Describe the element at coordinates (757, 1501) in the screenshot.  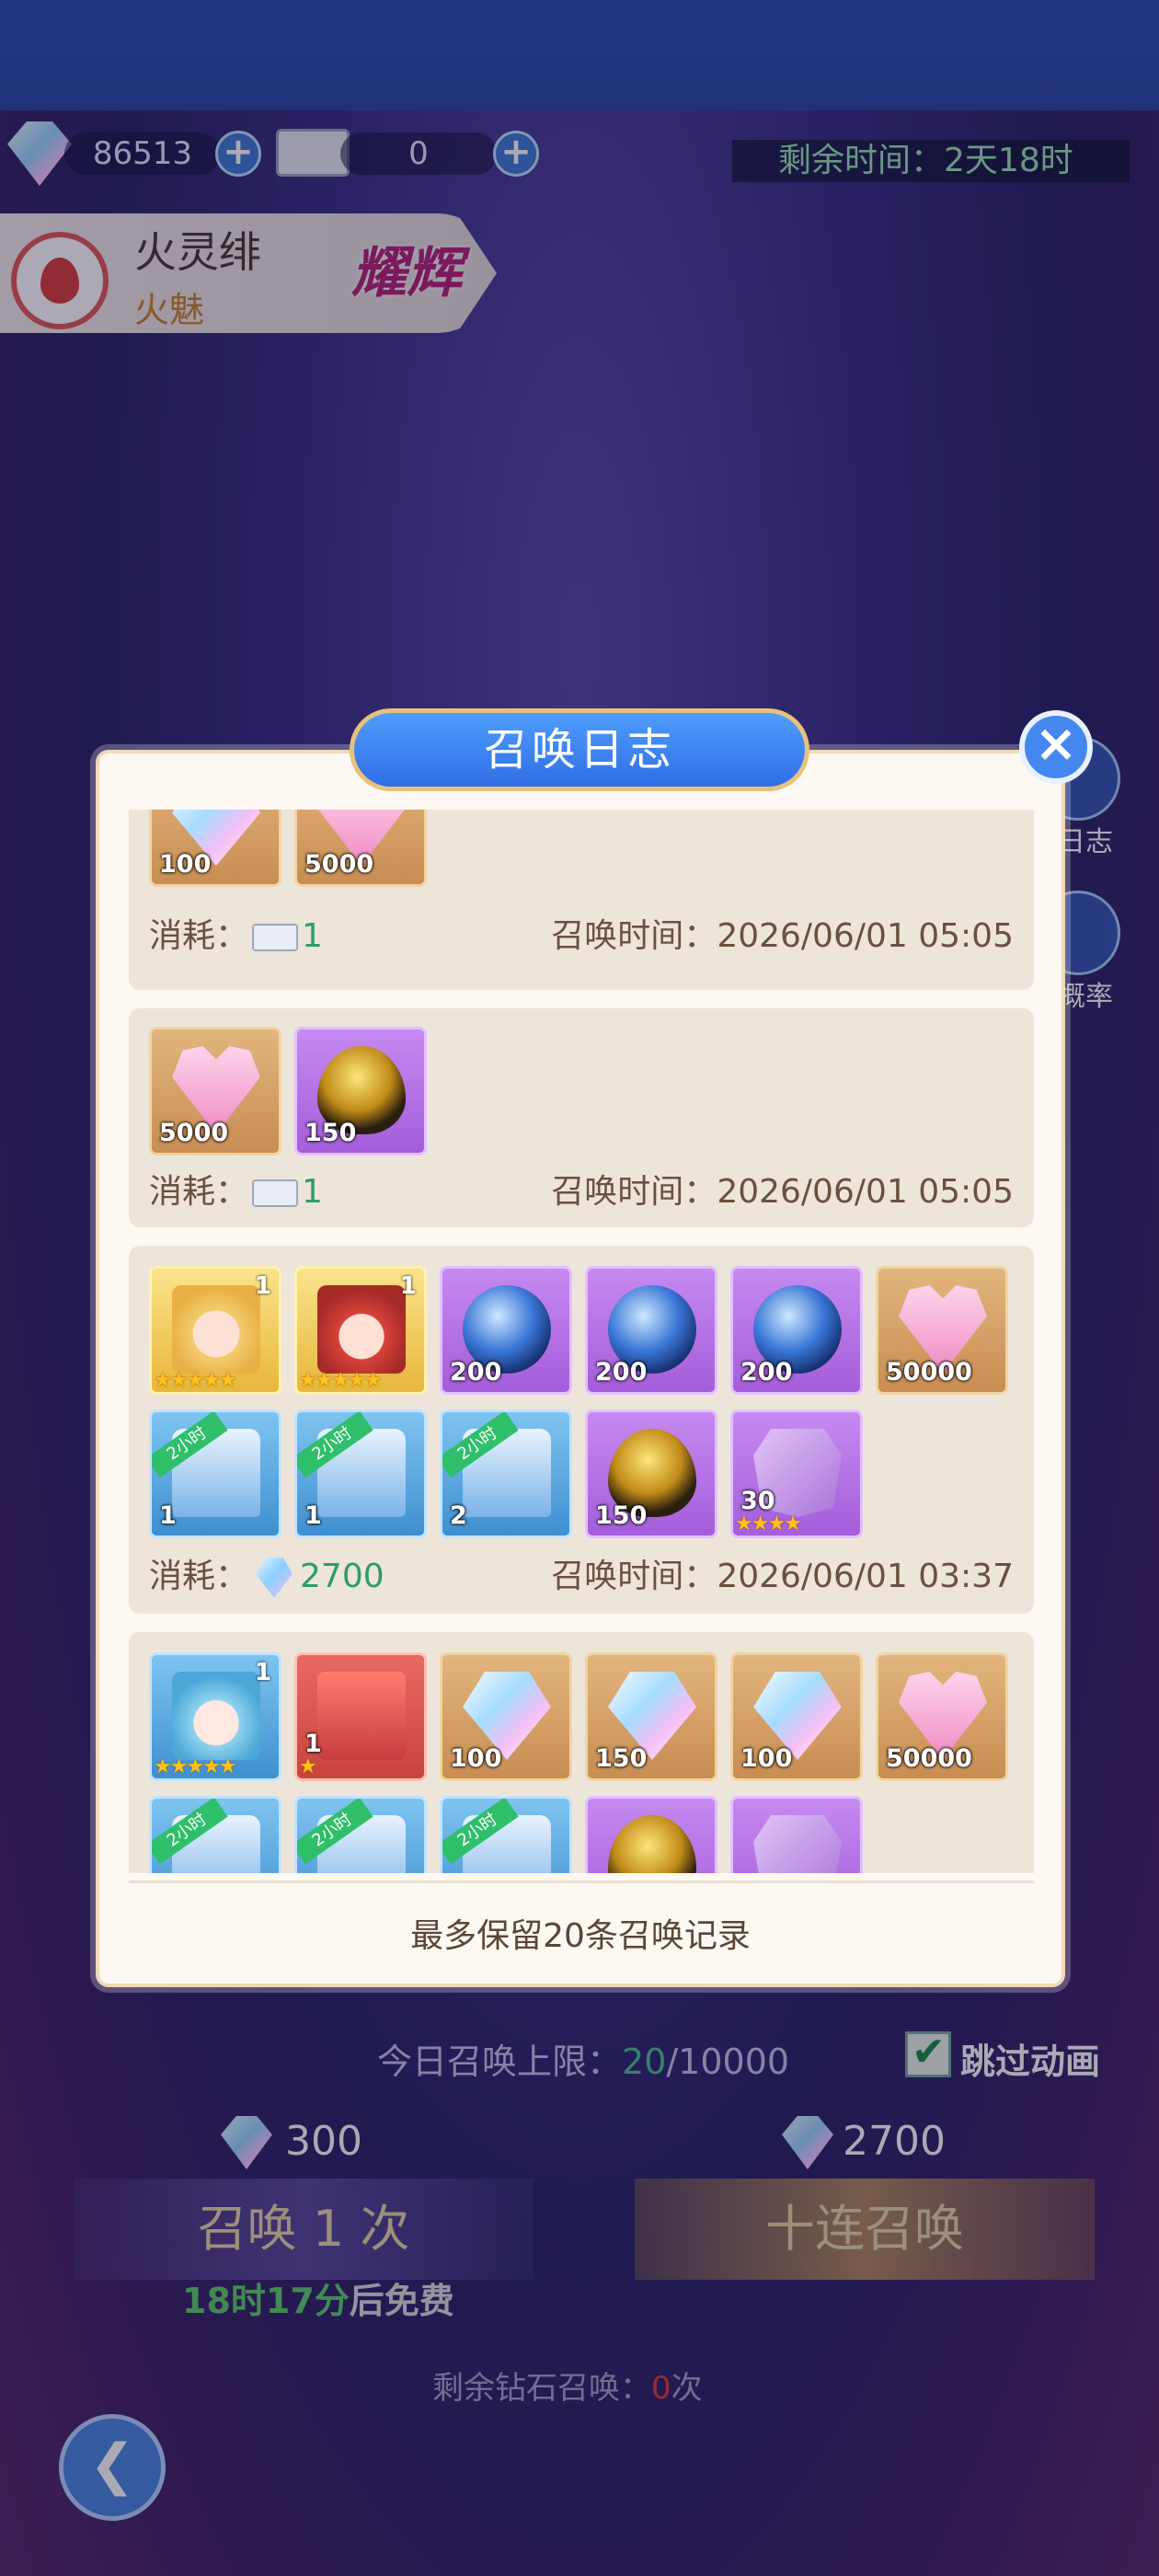
I see `item-count: 30` at that location.